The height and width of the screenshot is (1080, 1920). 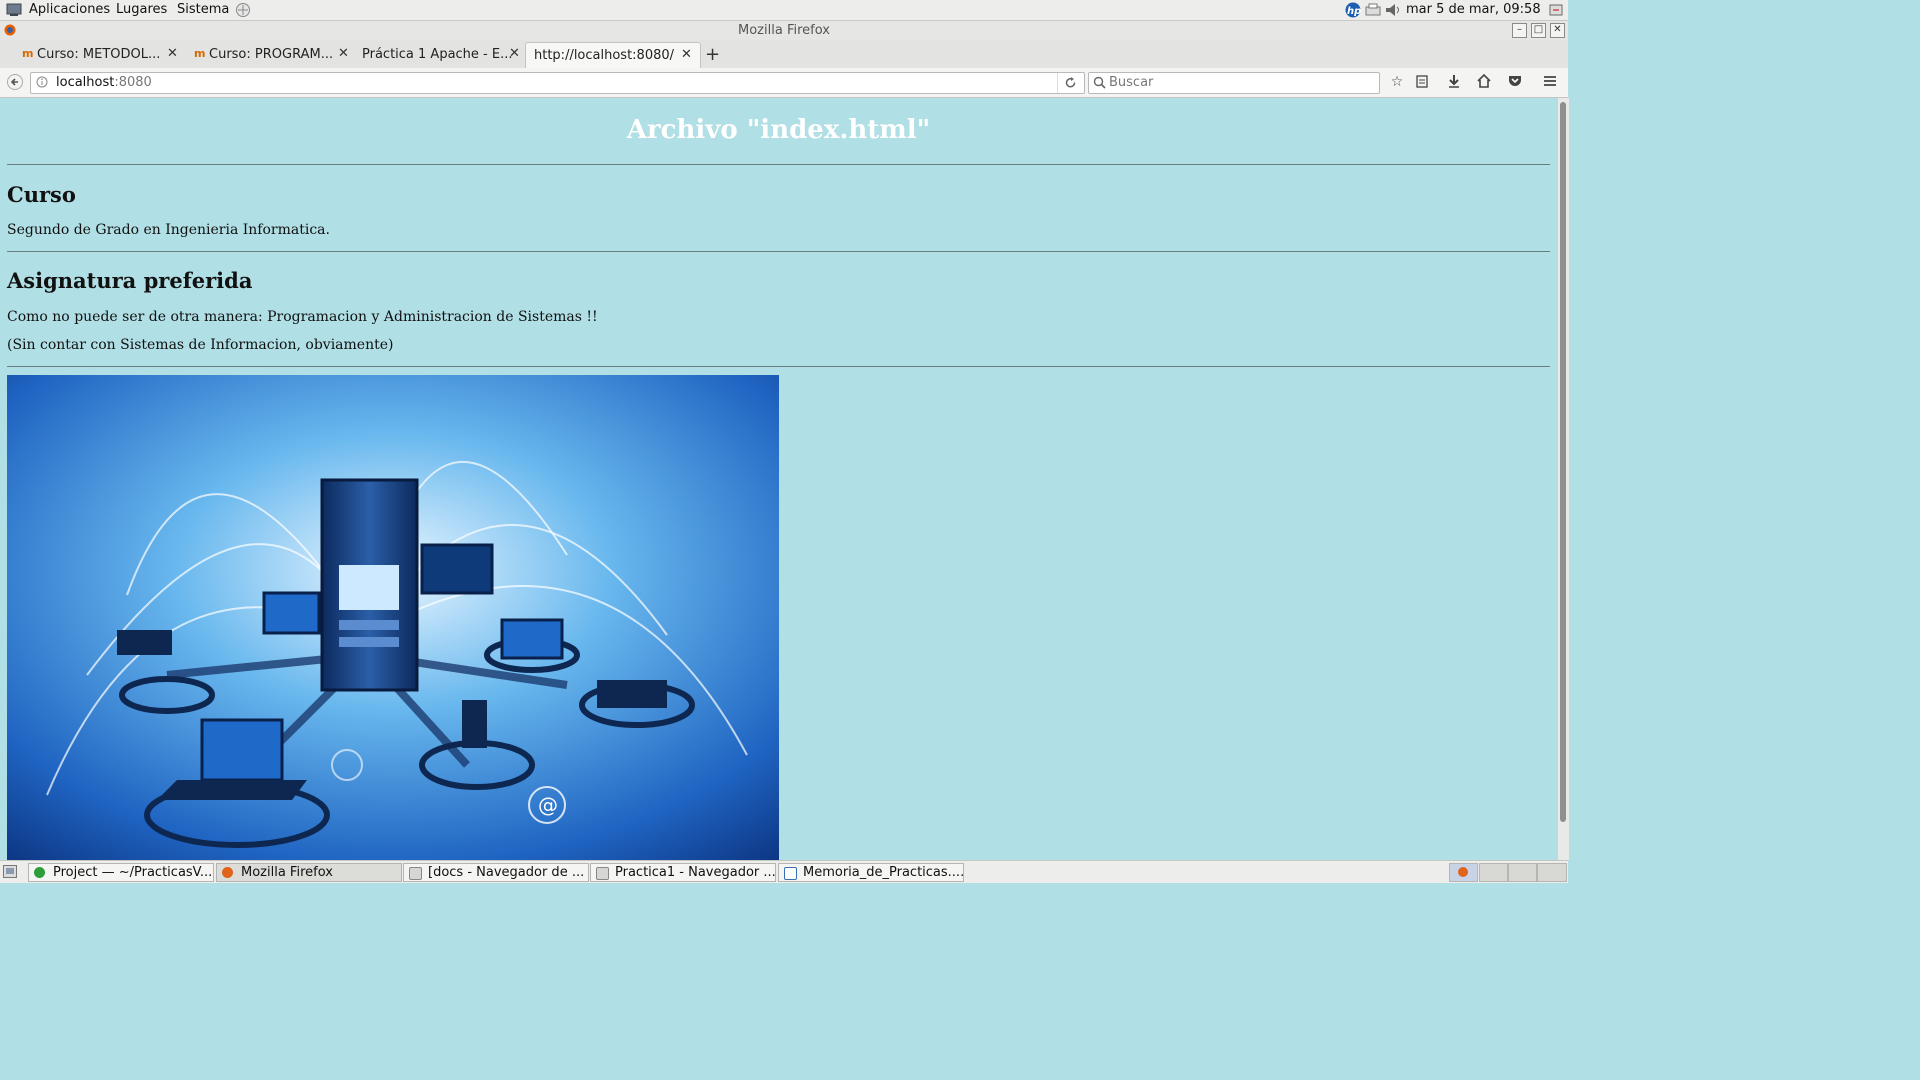 What do you see at coordinates (1515, 82) in the screenshot?
I see `pocket-icon` at bounding box center [1515, 82].